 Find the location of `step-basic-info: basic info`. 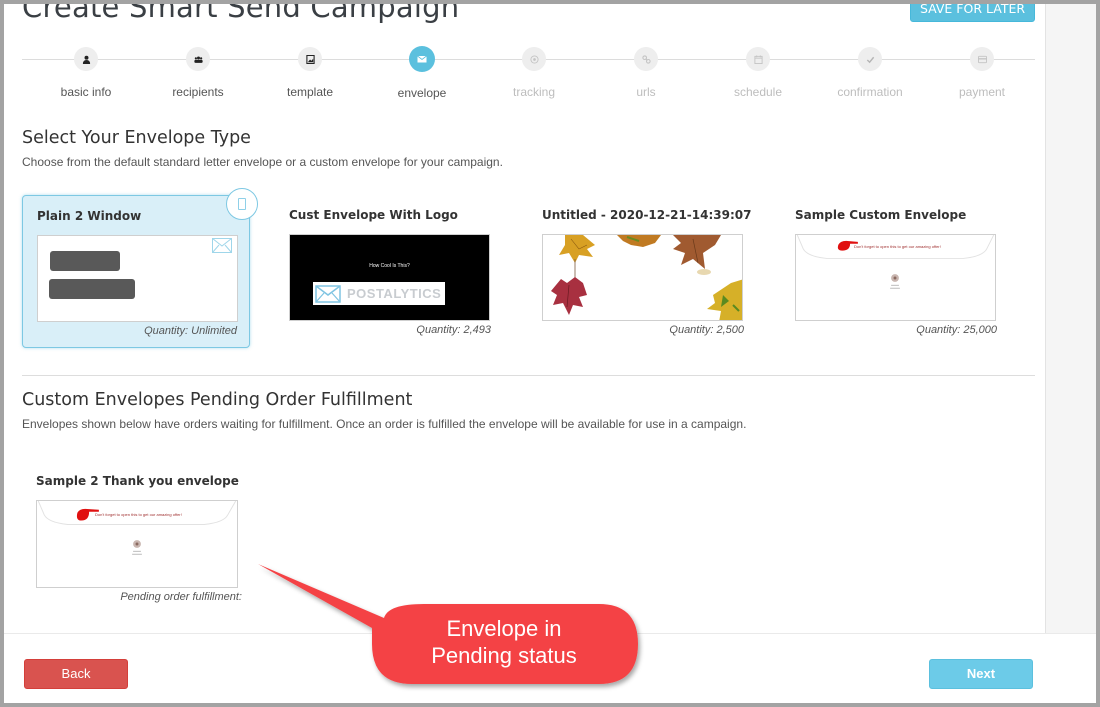

step-basic-info: basic info is located at coordinates (86, 72).